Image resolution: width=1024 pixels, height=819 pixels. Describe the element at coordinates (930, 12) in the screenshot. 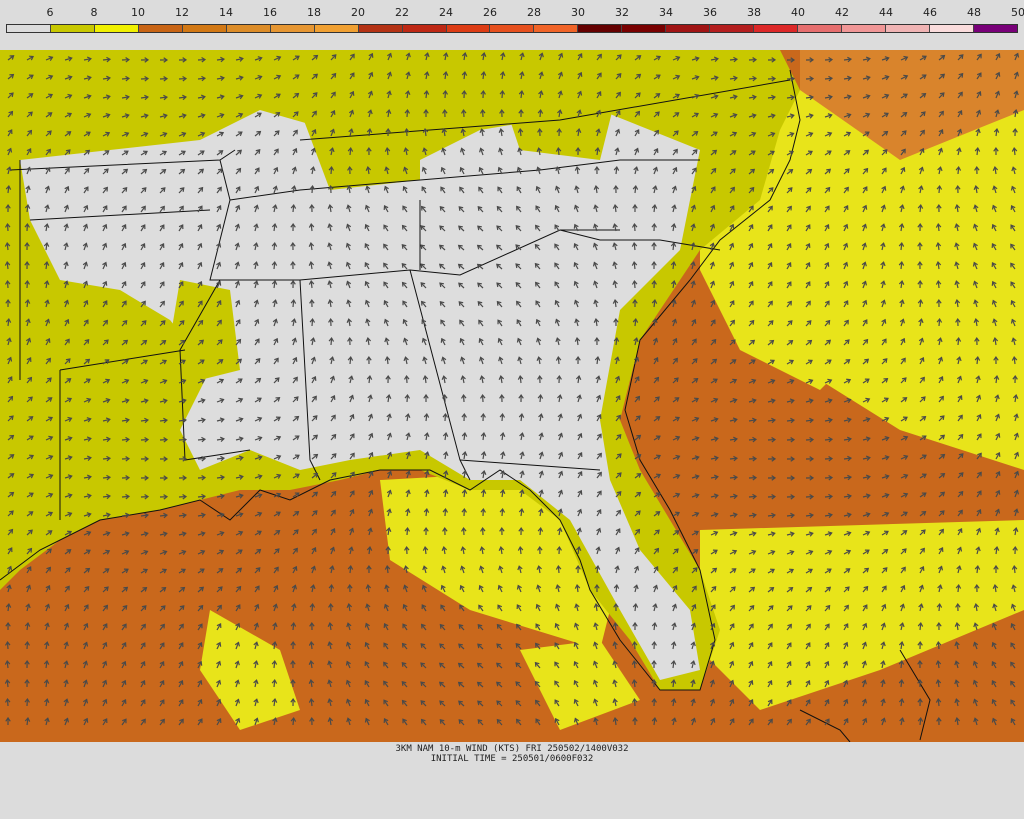

I see `legend-label: 46` at that location.